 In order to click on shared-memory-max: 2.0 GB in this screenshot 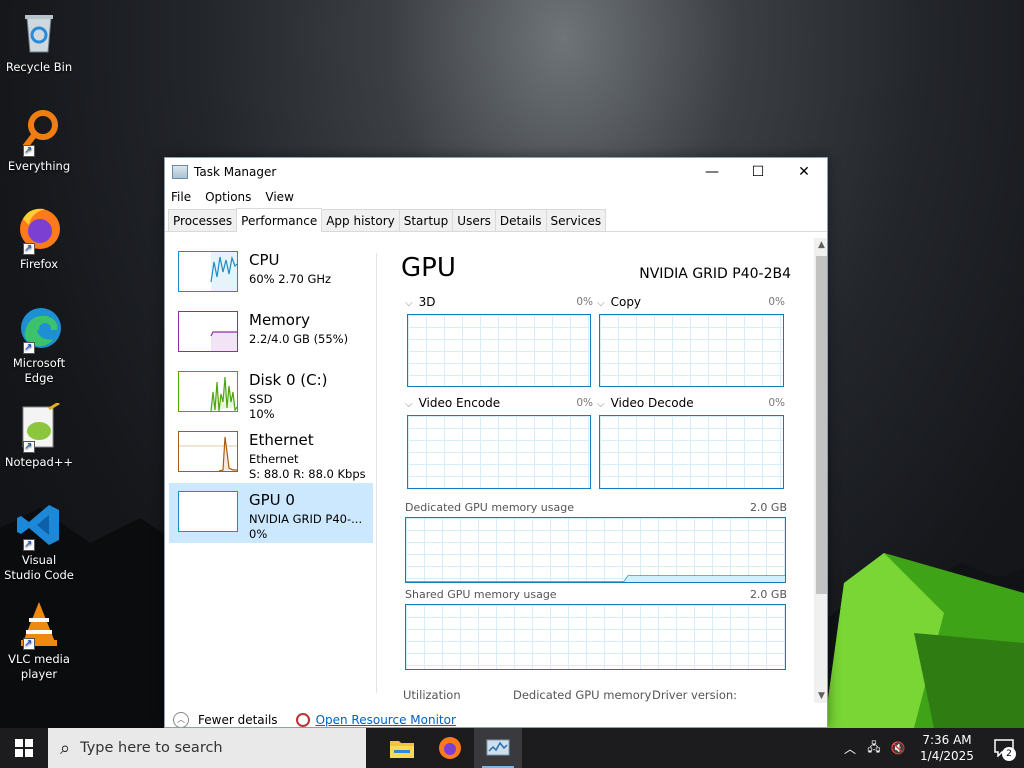, I will do `click(768, 594)`.